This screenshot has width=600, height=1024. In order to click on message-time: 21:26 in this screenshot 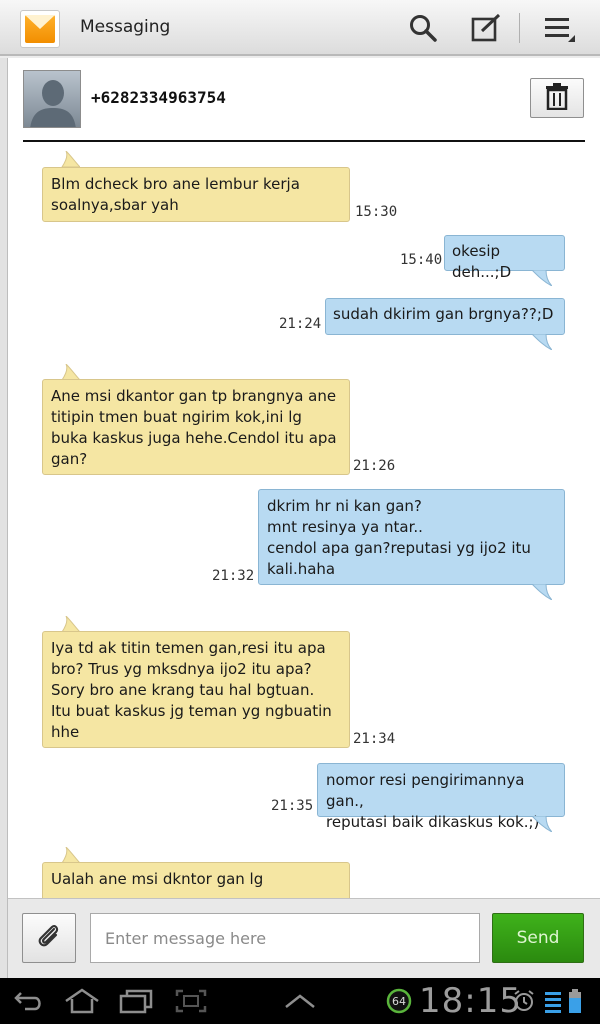, I will do `click(374, 466)`.